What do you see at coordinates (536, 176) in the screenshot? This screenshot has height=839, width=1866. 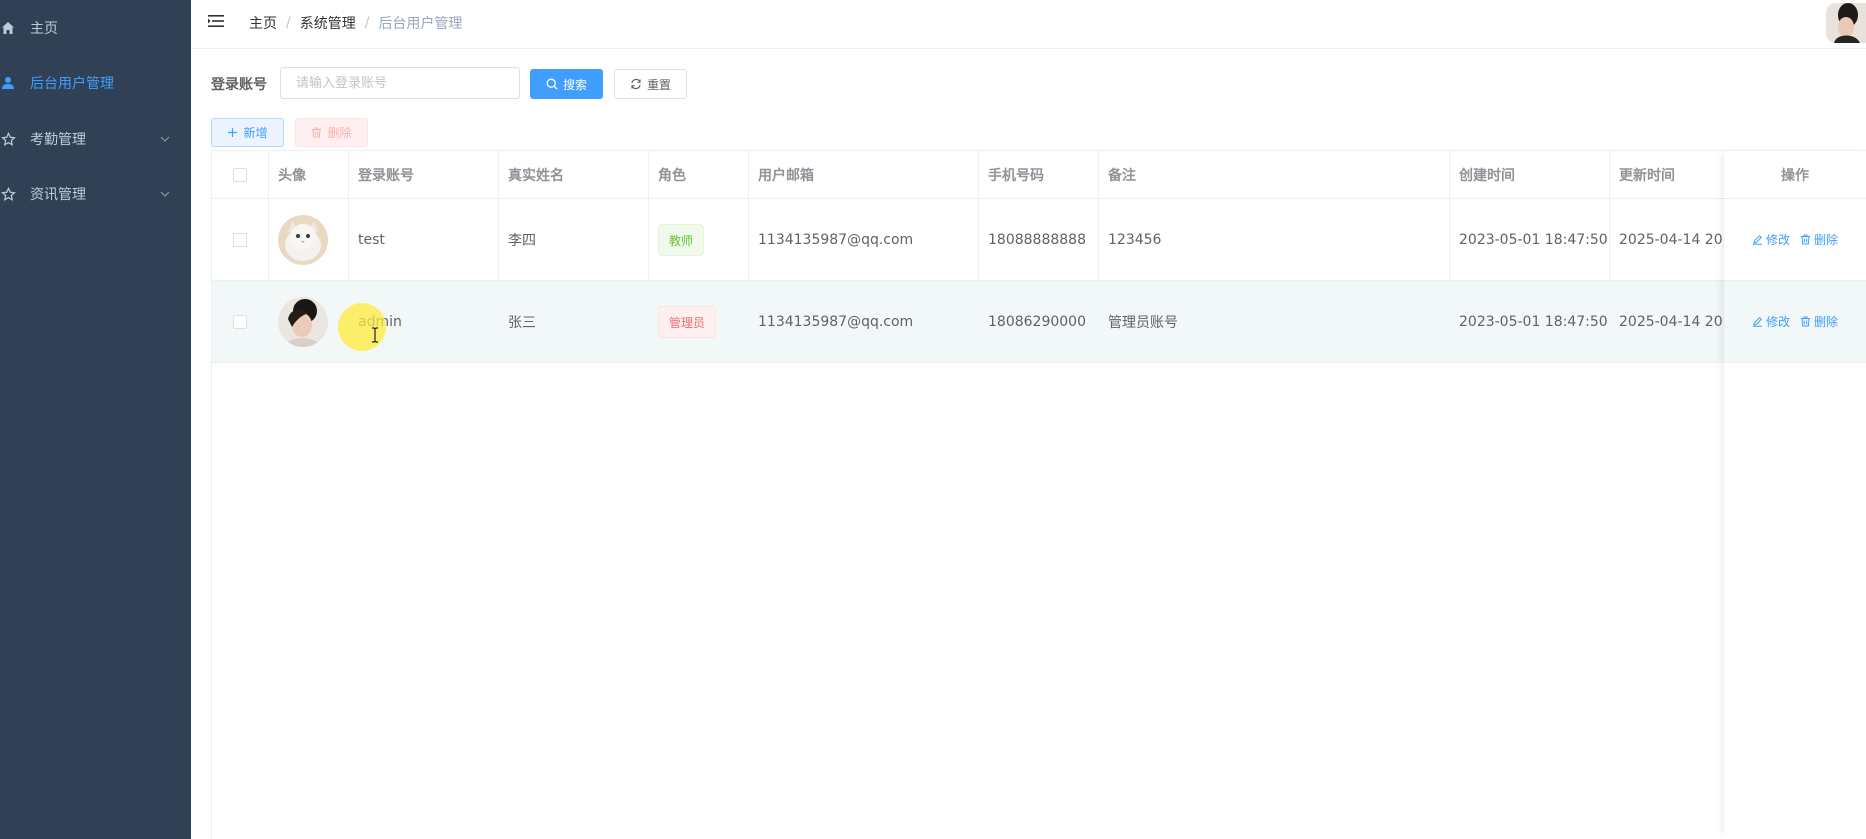 I see `column-header-realname: 真实姓名` at bounding box center [536, 176].